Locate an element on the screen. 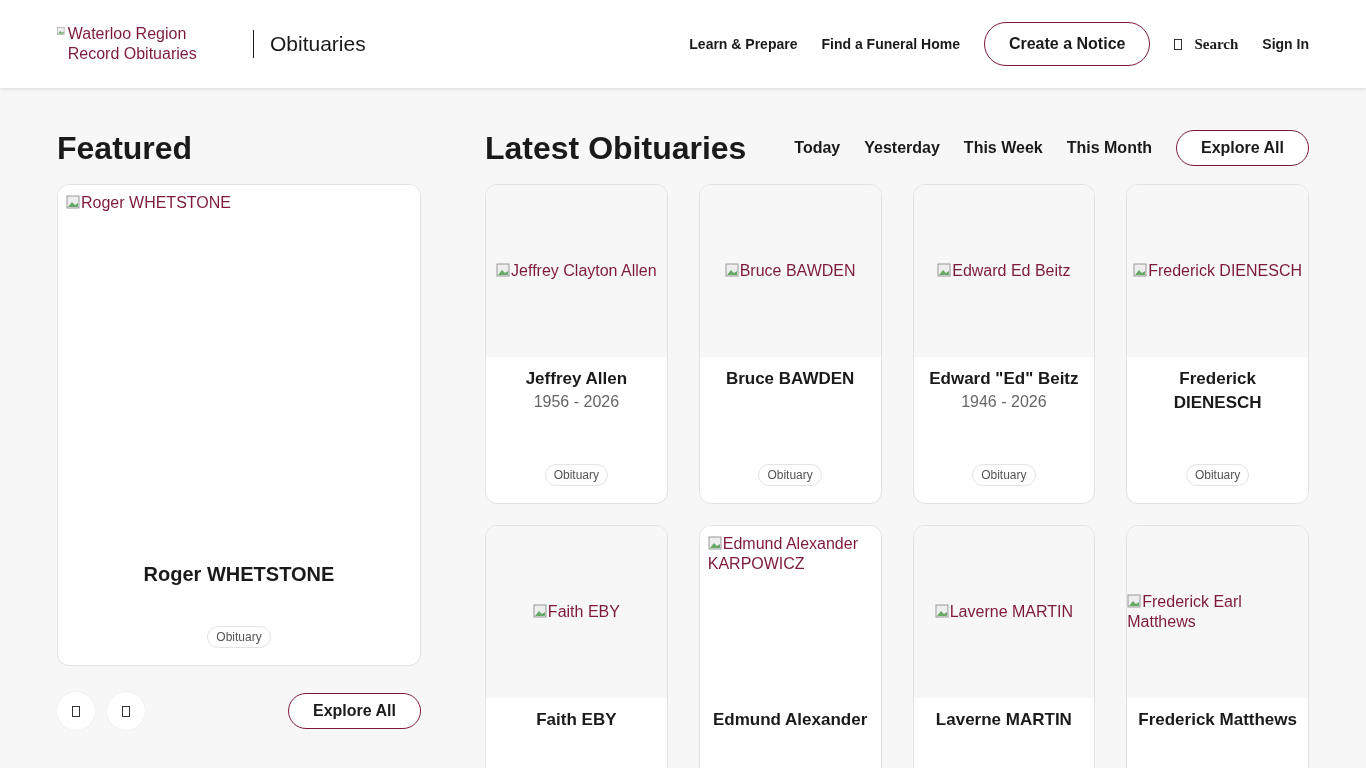 The height and width of the screenshot is (768, 1366). obituary-card: Edmund Alexander KARPOWICZ Edmund Alexander is located at coordinates (790, 646).